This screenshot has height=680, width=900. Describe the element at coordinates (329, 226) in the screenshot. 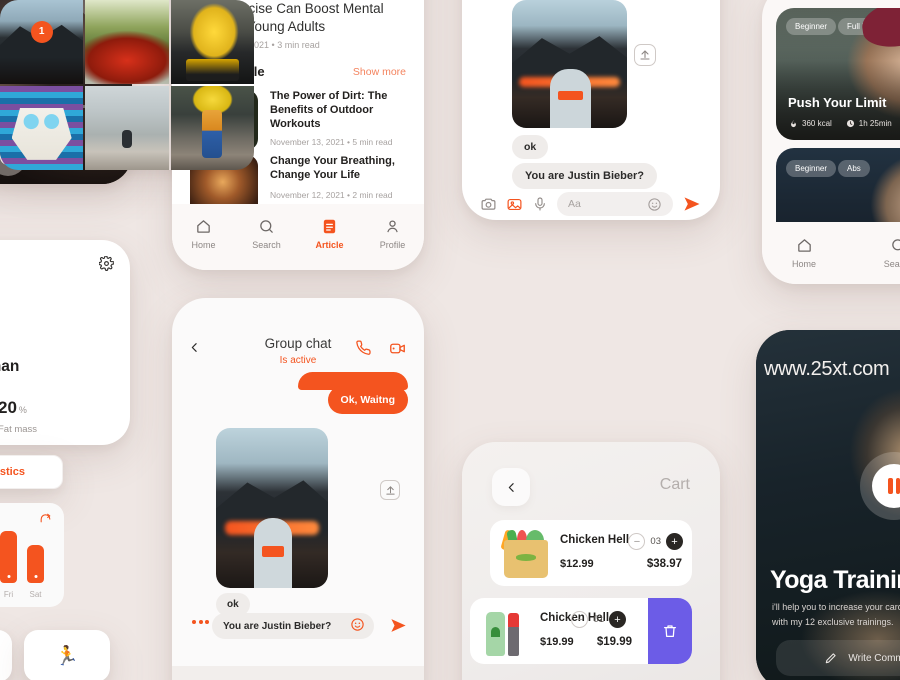

I see `article-icon` at that location.